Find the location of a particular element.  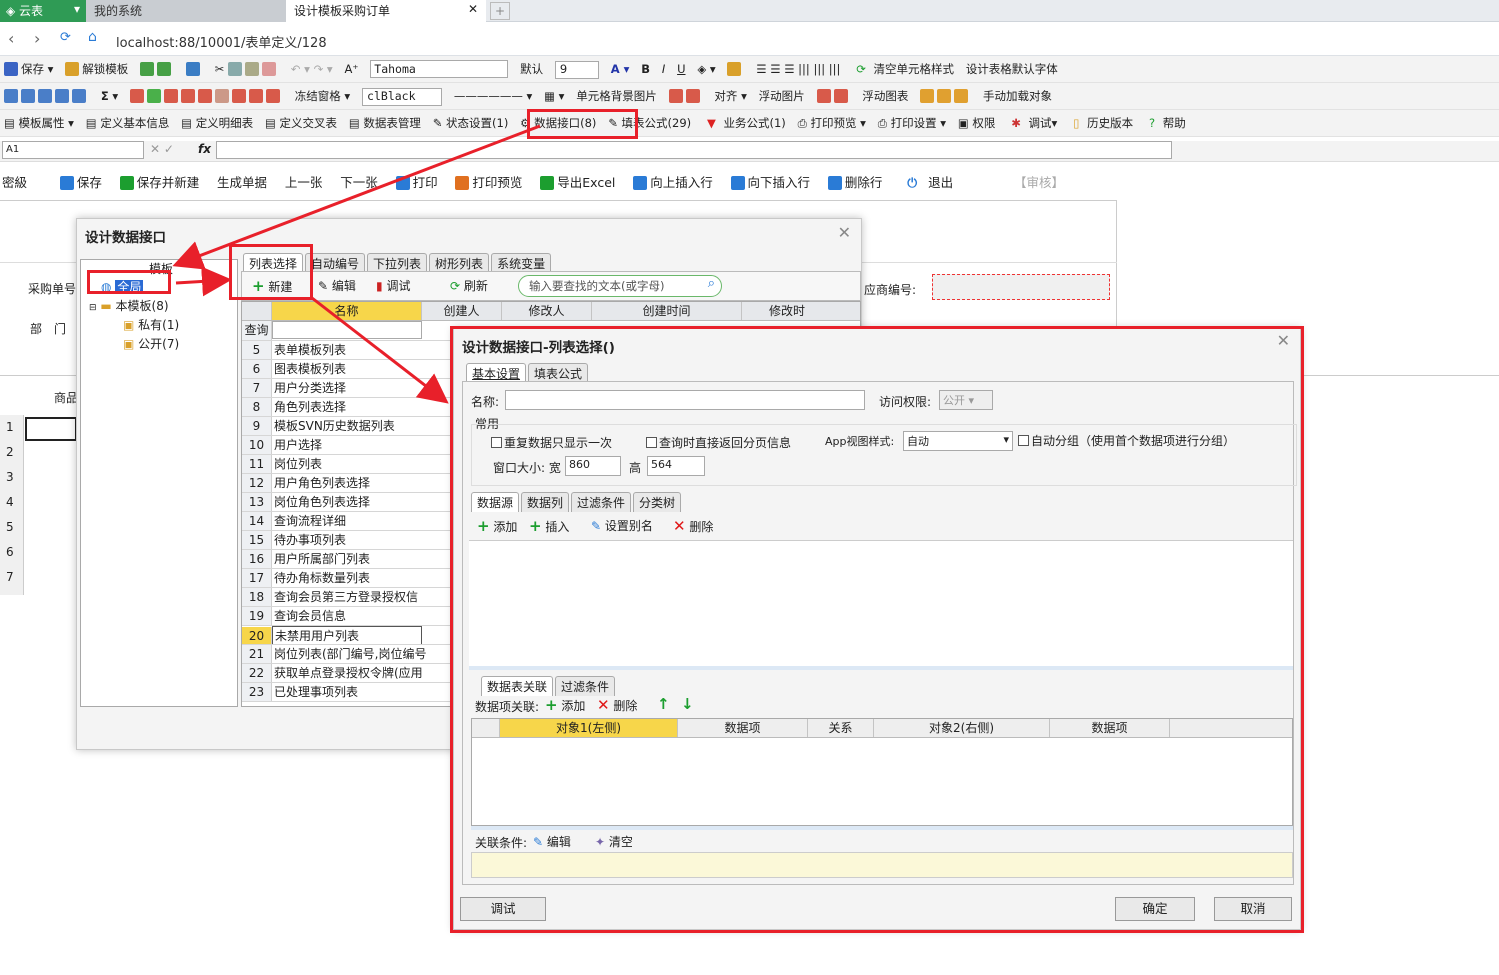

annotation-arrows is located at coordinates (356, 264).